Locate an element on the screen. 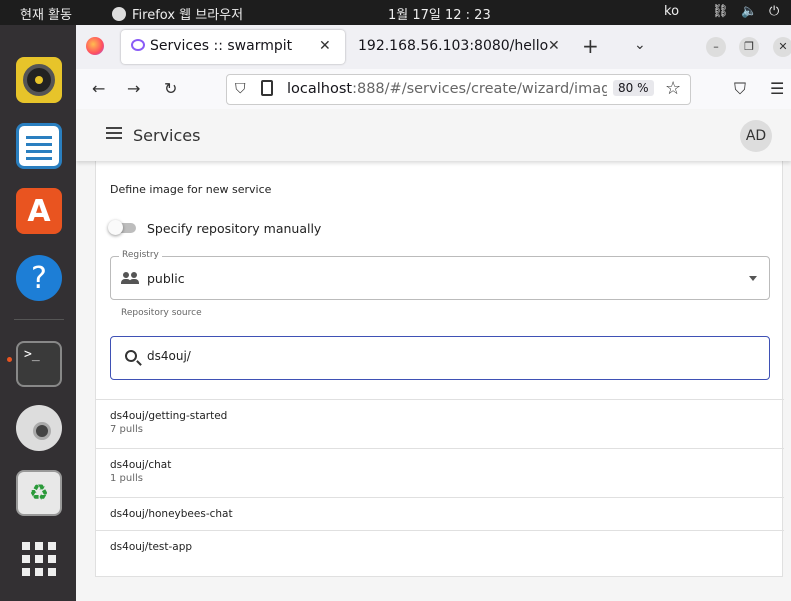 The height and width of the screenshot is (601, 791). people-icon is located at coordinates (130, 278).